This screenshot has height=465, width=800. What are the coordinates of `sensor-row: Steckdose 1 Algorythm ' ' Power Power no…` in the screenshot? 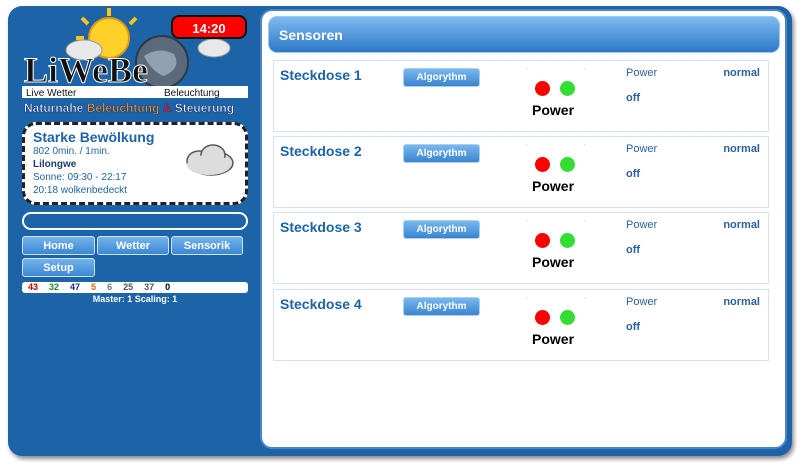 It's located at (521, 96).